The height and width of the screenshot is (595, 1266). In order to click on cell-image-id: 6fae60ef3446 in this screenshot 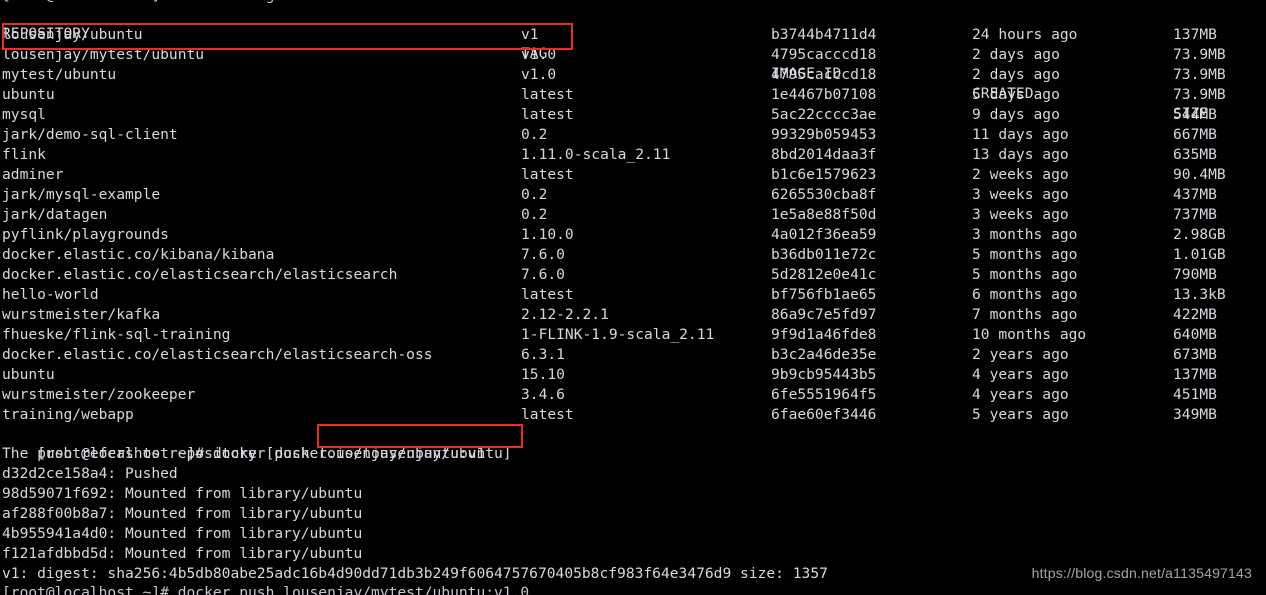, I will do `click(824, 414)`.